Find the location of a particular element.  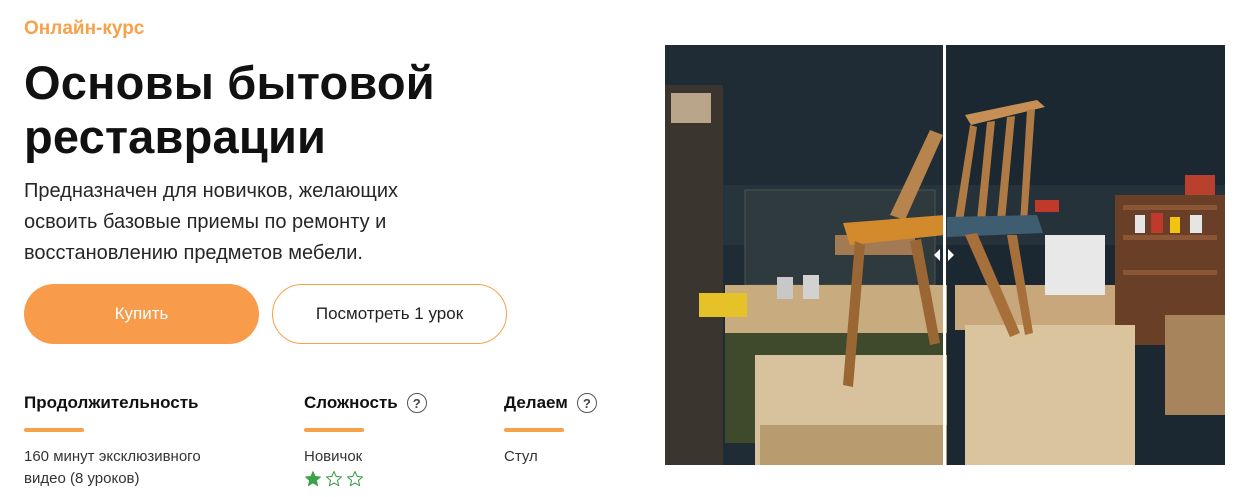

making-label: Делаем is located at coordinates (536, 402).